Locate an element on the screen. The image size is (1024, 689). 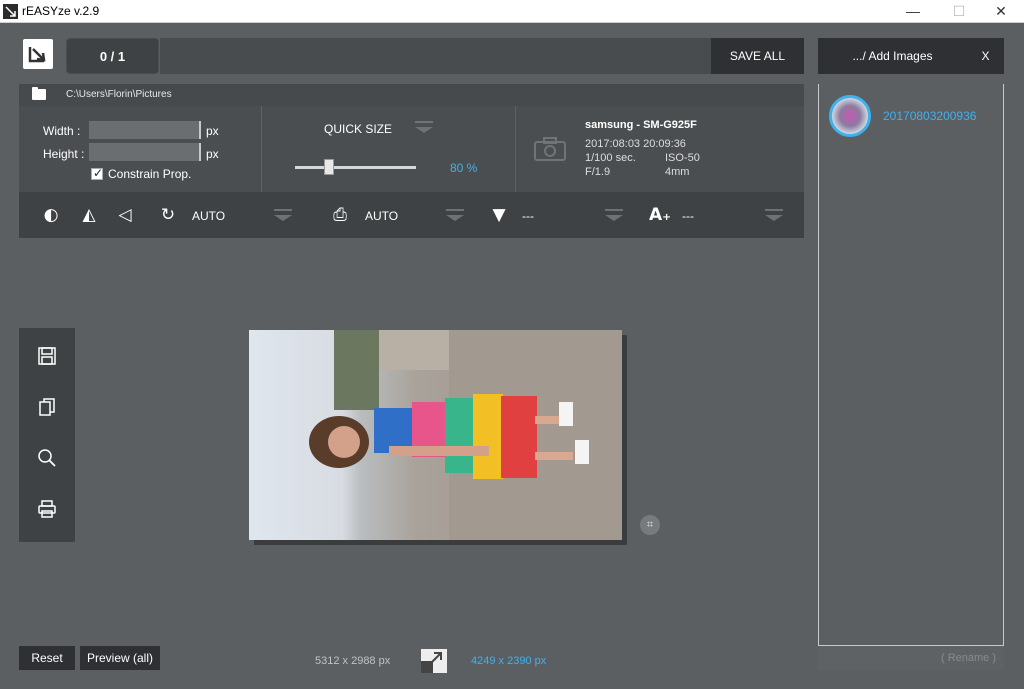
new-size: 4249 x 2390 px is located at coordinates (509, 661).